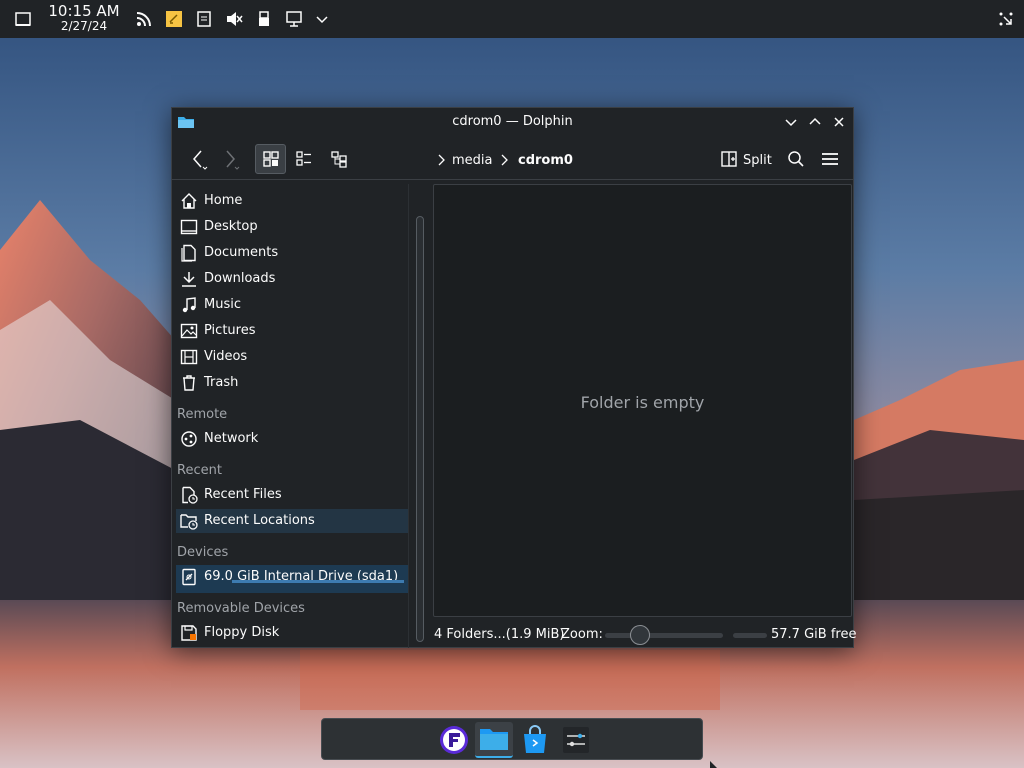 The image size is (1024, 768). I want to click on search-icon, so click(796, 159).